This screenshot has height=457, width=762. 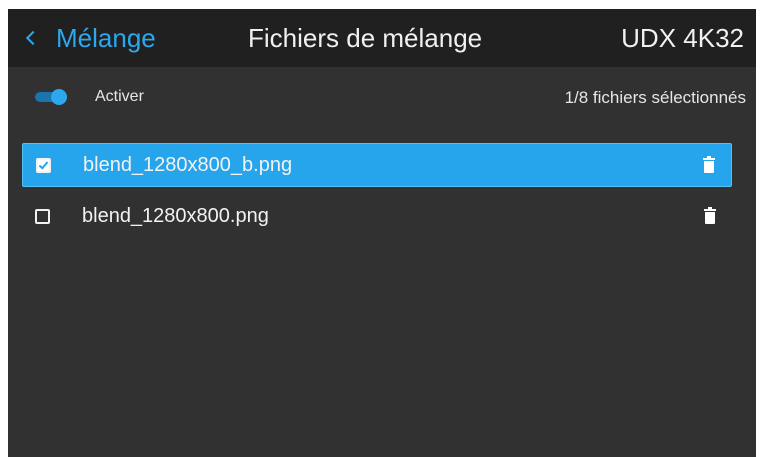 I want to click on file-row: blend_1280x800.png, so click(x=377, y=216).